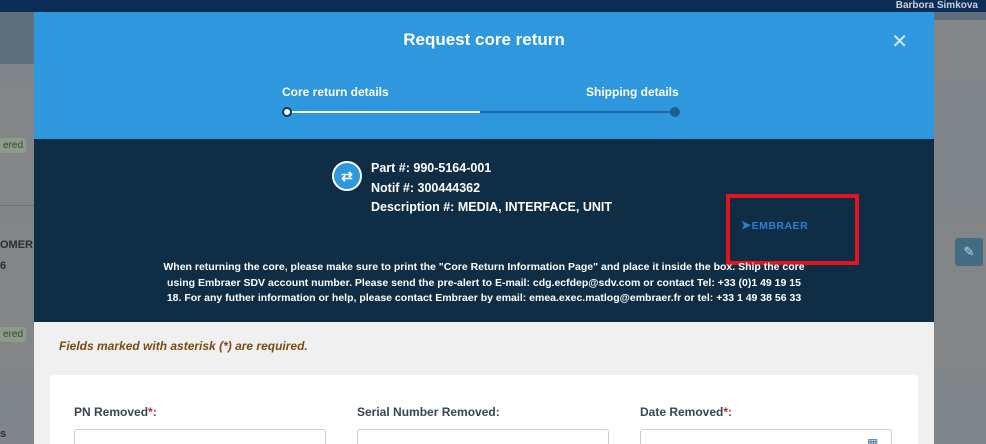 Image resolution: width=986 pixels, height=444 pixels. I want to click on row-text: 6, so click(3, 266).